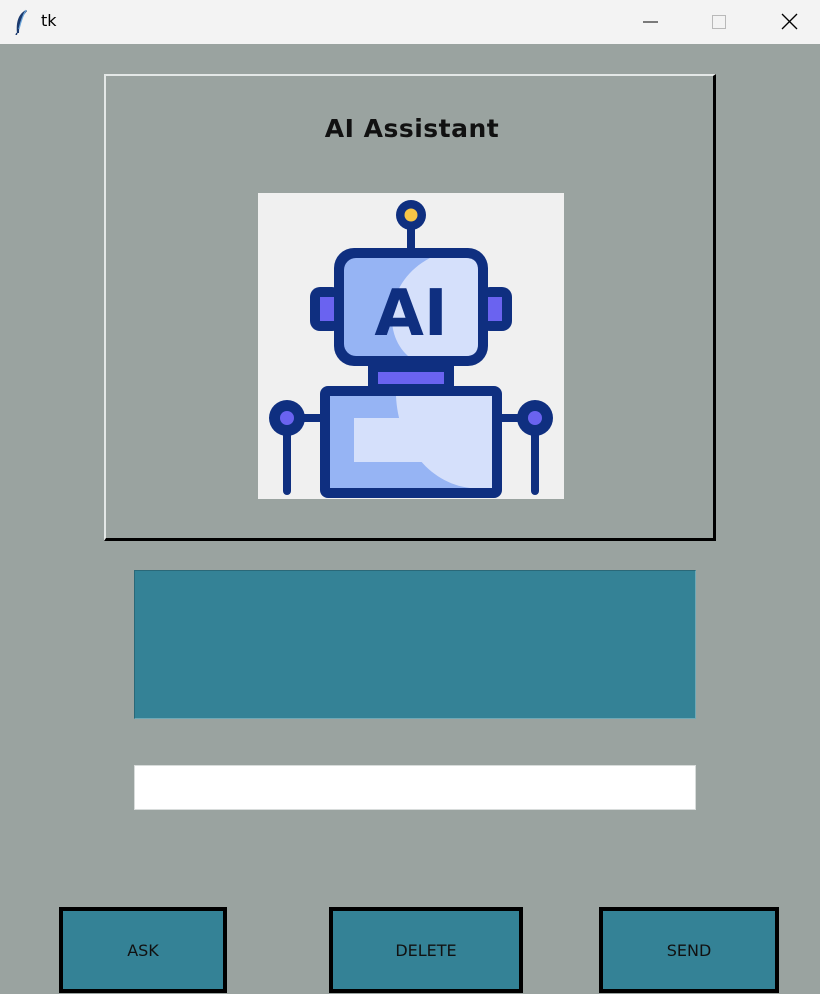  What do you see at coordinates (650, 22) in the screenshot?
I see `minimize-button` at bounding box center [650, 22].